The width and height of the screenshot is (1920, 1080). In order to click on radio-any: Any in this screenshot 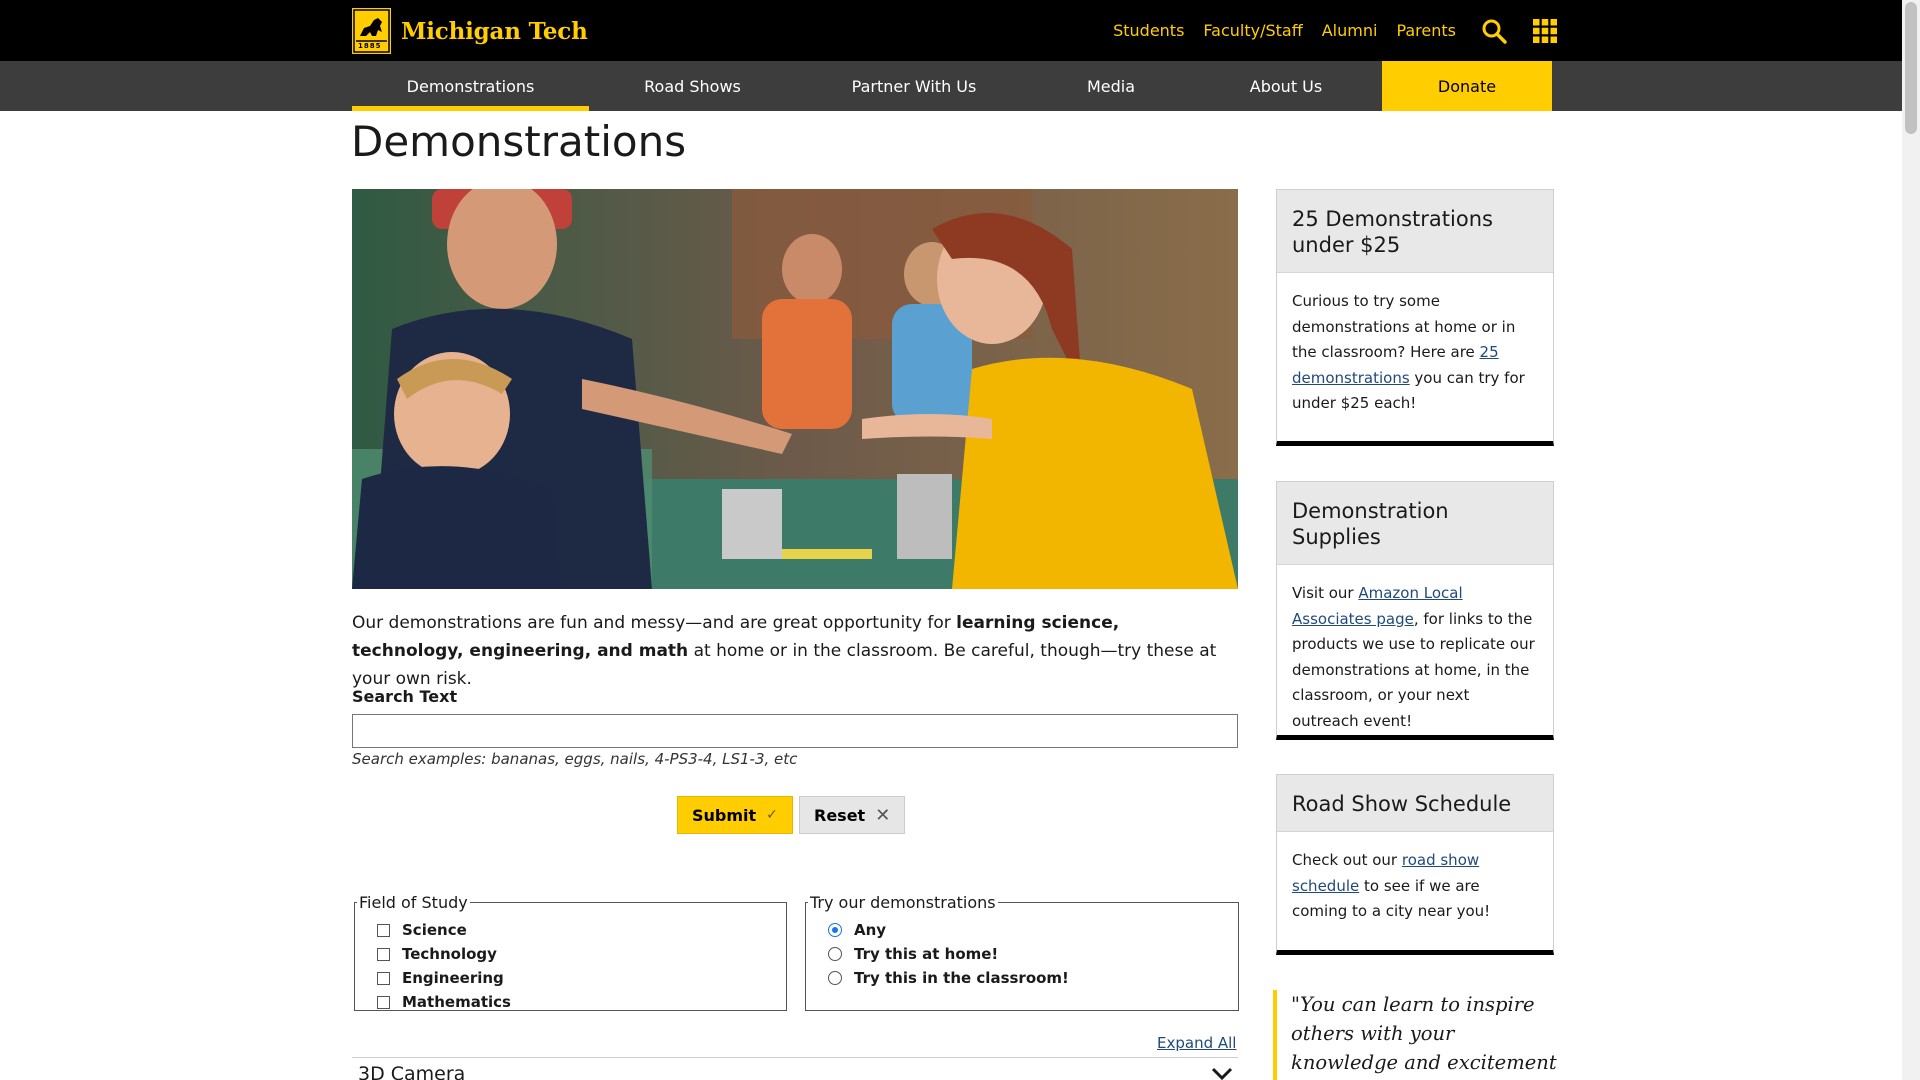, I will do `click(1033, 930)`.